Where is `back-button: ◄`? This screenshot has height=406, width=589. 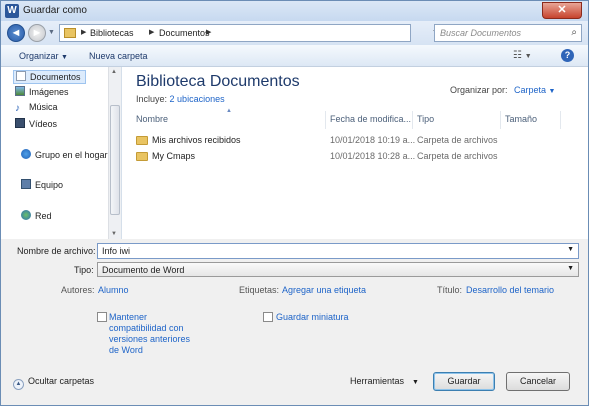
back-button: ◄ is located at coordinates (16, 33).